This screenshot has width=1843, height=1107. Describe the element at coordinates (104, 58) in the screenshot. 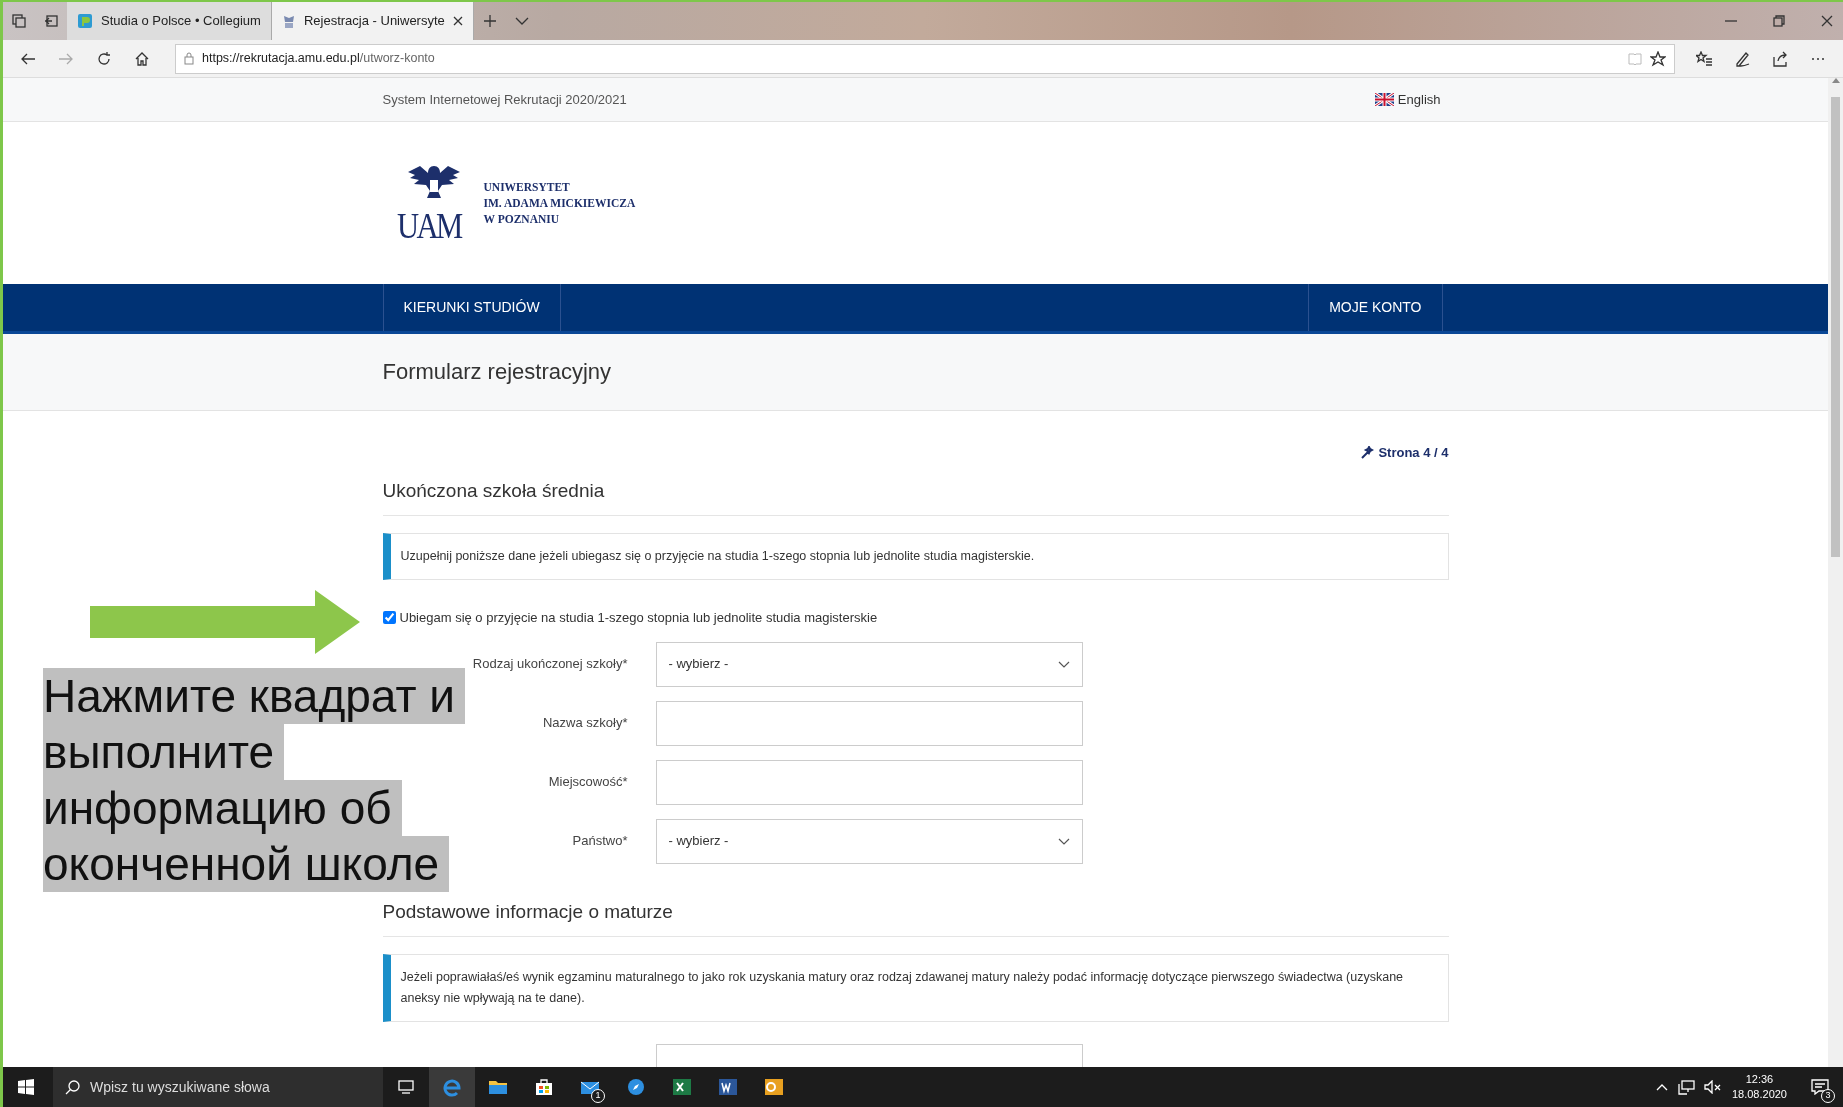

I see `refresh-icon` at that location.